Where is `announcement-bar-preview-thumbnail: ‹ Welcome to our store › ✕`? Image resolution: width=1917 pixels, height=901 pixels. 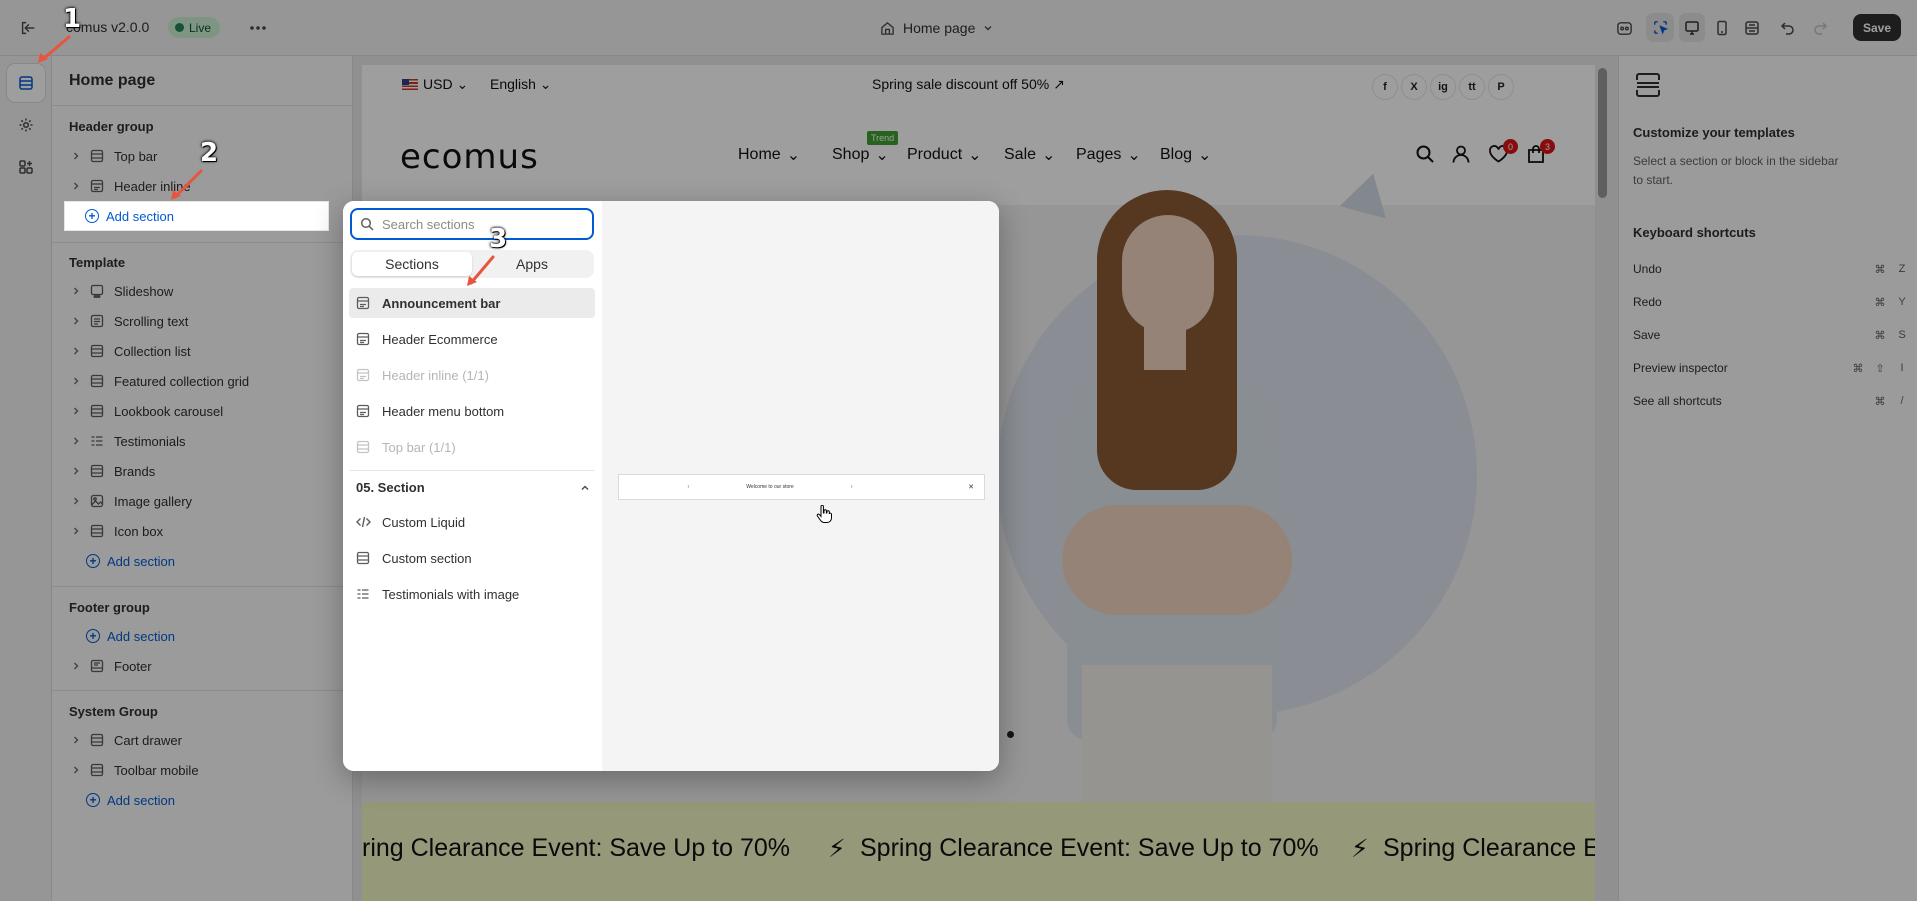
announcement-bar-preview-thumbnail: ‹ Welcome to our store › ✕ is located at coordinates (801, 487).